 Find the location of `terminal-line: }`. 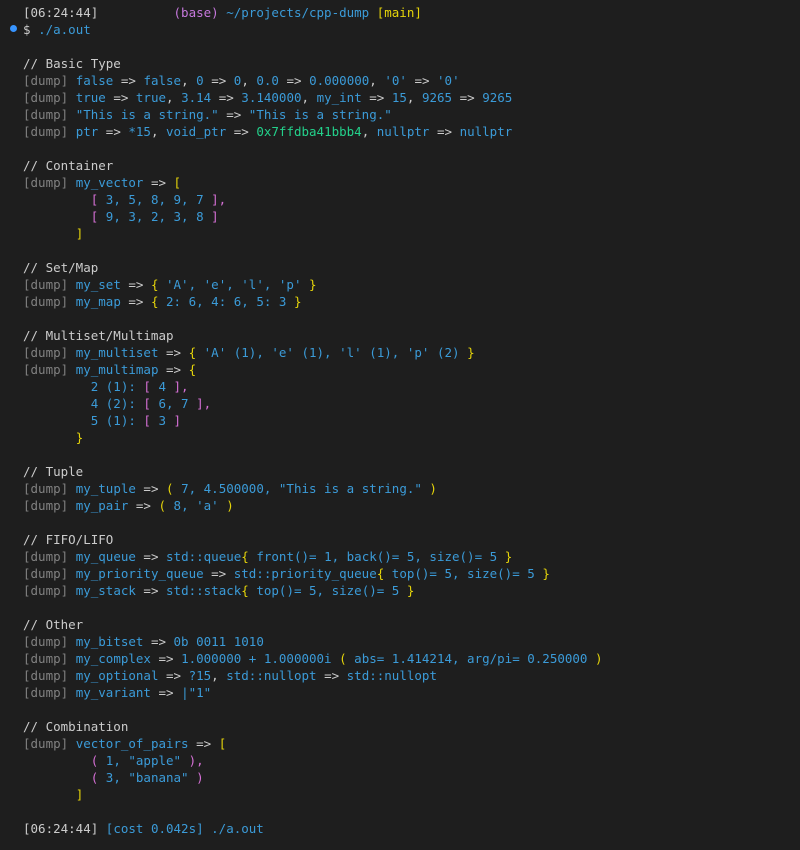

terminal-line: } is located at coordinates (53, 437).